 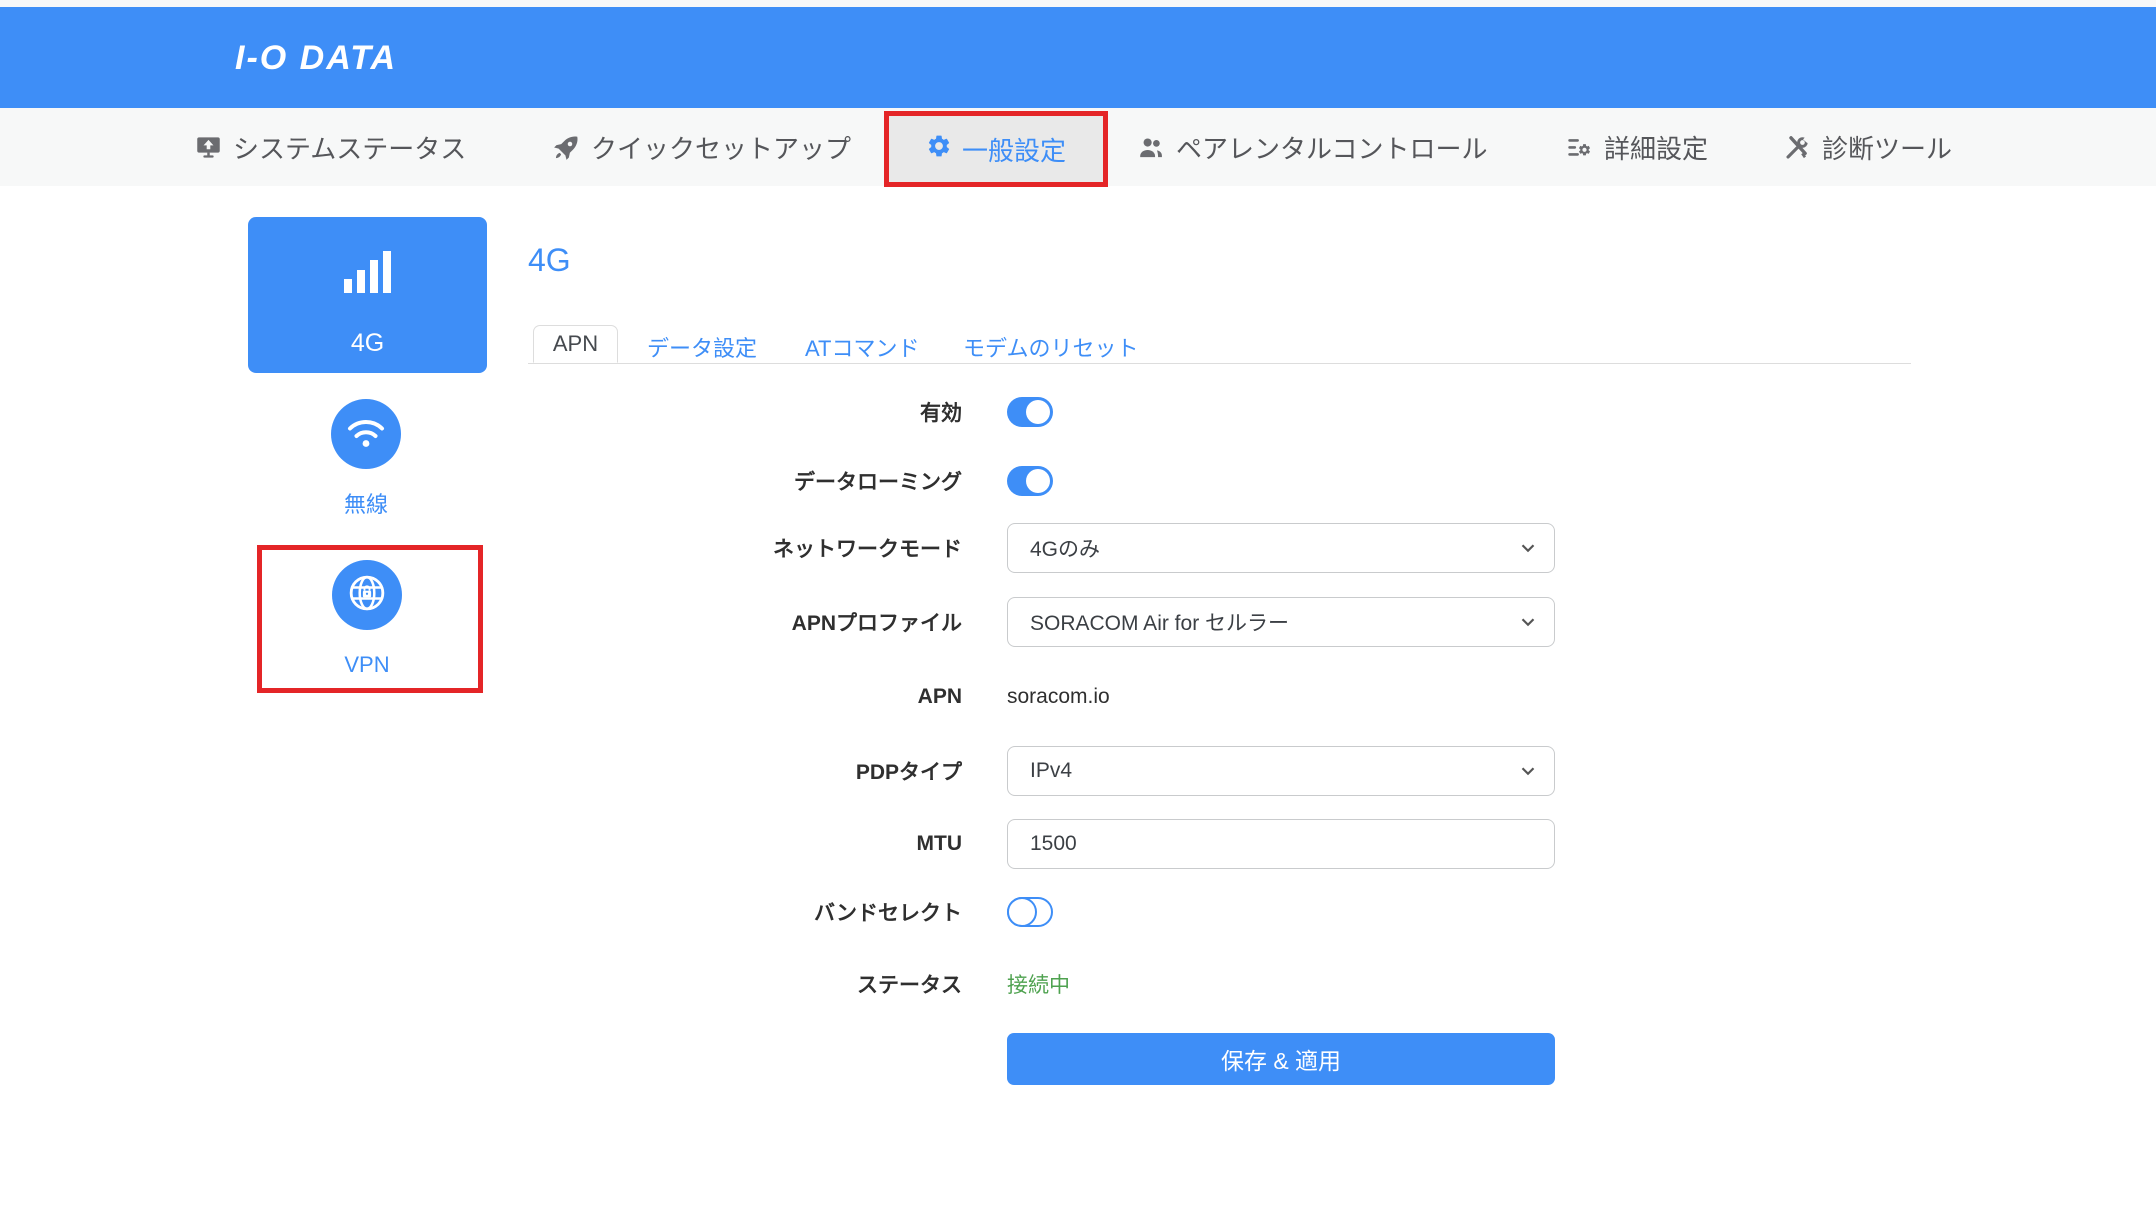 I want to click on apn-profile-select: SORACOM Air for セルラー, so click(x=1281, y=622).